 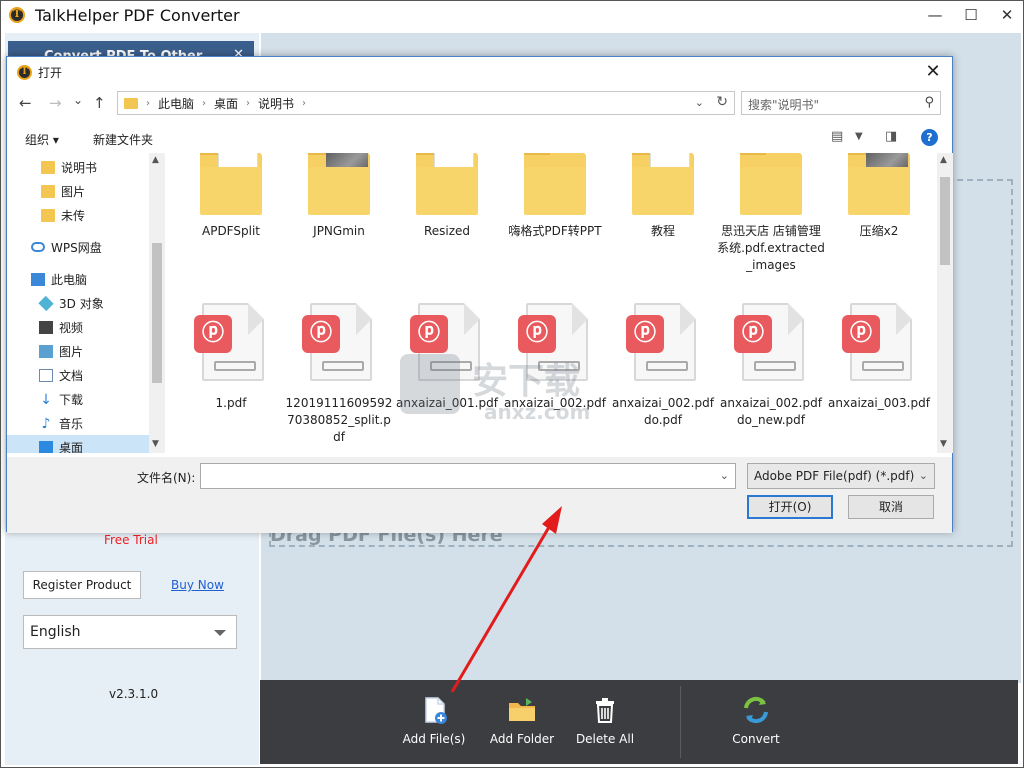 I want to click on folder-name: 压缩x2, so click(x=879, y=231).